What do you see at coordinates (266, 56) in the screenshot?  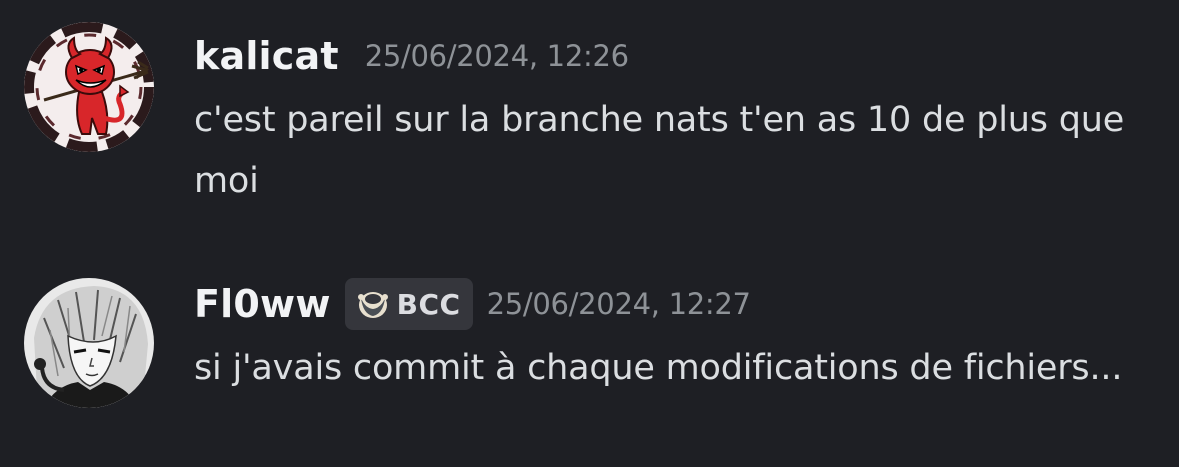 I see `username: kalicat` at bounding box center [266, 56].